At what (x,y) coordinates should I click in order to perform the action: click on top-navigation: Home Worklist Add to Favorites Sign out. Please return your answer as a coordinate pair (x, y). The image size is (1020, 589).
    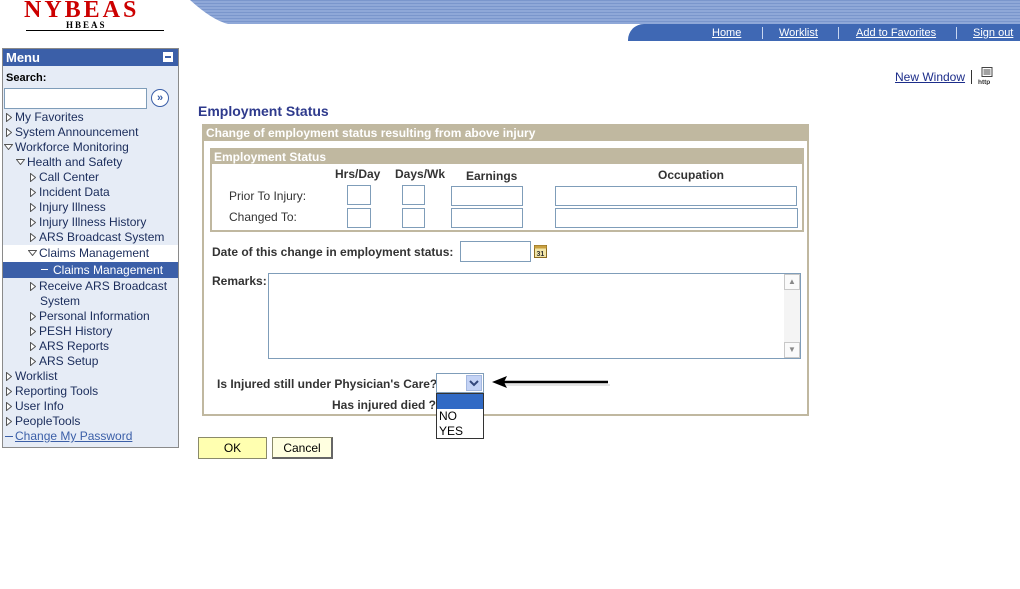
    Looking at the image, I should click on (824, 32).